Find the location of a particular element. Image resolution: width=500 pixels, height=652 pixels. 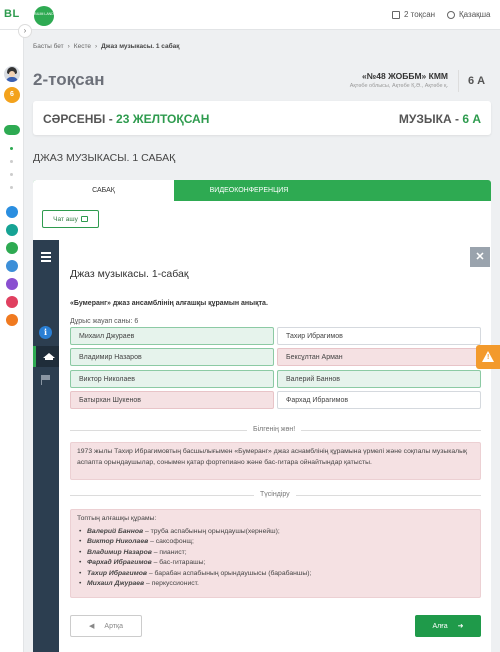

flag-icon is located at coordinates (46, 380).